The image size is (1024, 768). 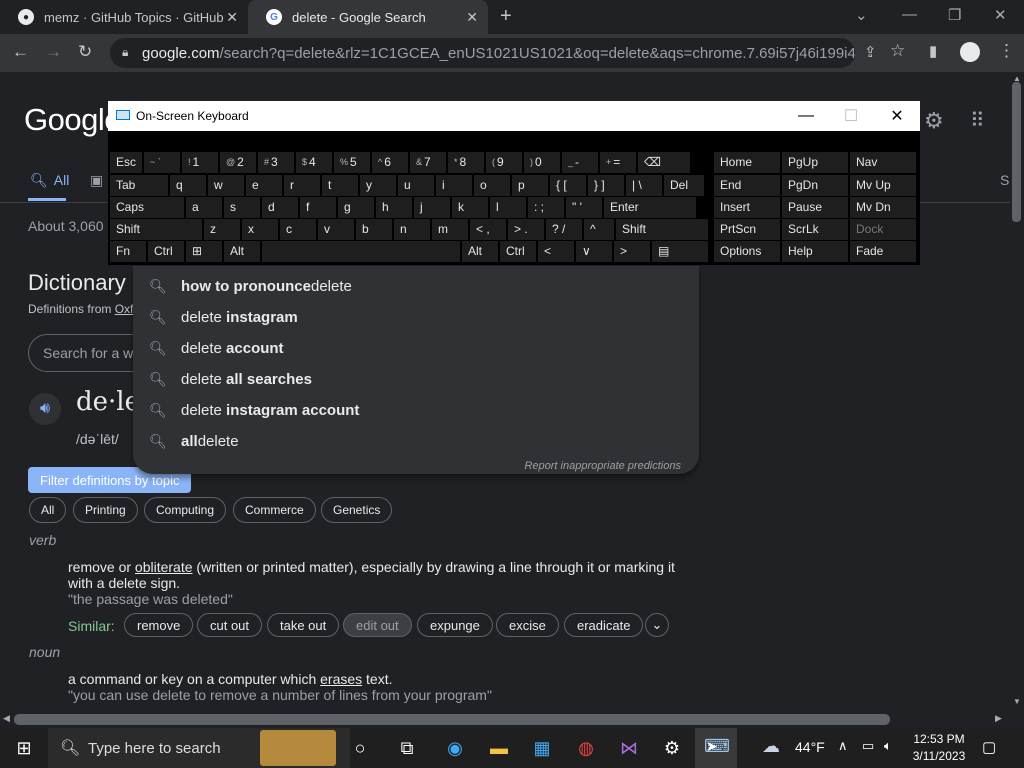 What do you see at coordinates (222, 229) in the screenshot?
I see `osk-key: z` at bounding box center [222, 229].